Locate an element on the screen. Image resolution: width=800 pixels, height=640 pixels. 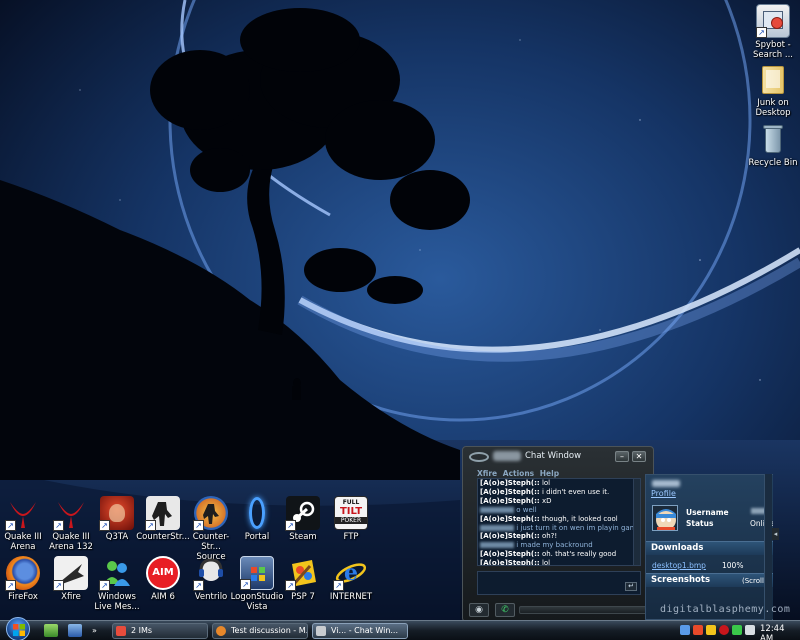
ftp-badge-line2: TILT is located at coordinates (351, 511).